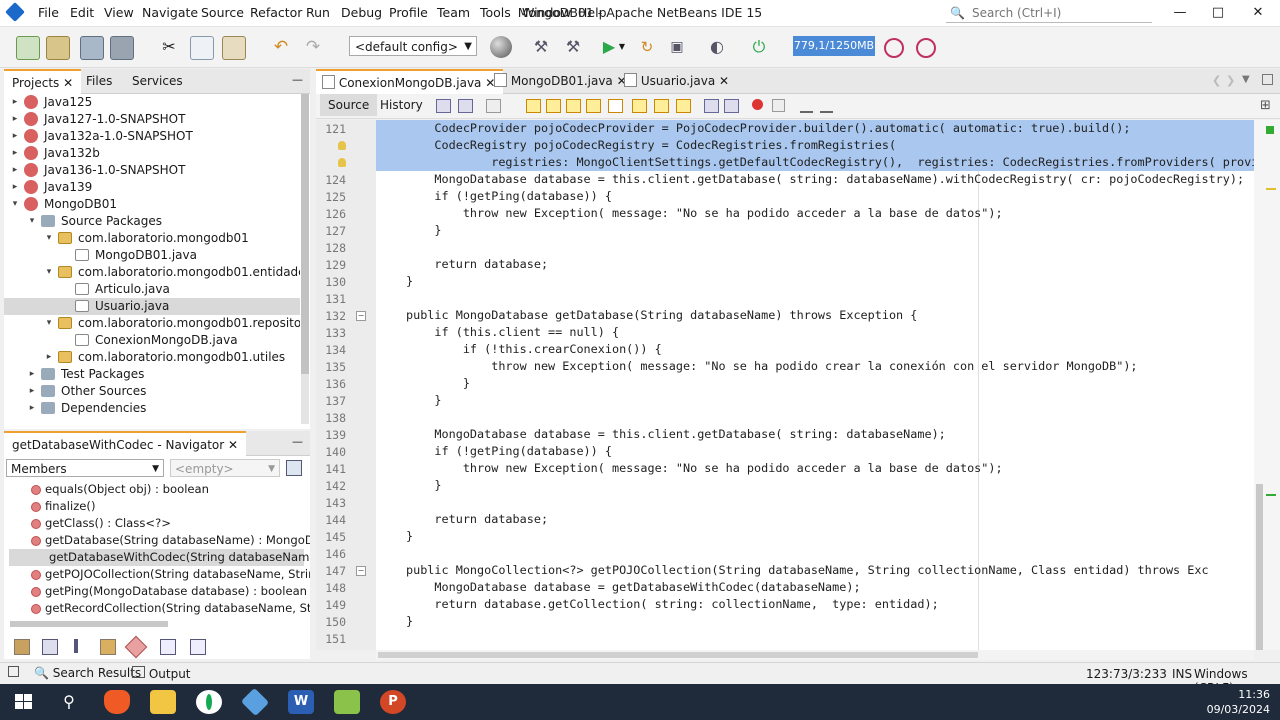  What do you see at coordinates (592, 12) in the screenshot?
I see `menu-help: Help` at bounding box center [592, 12].